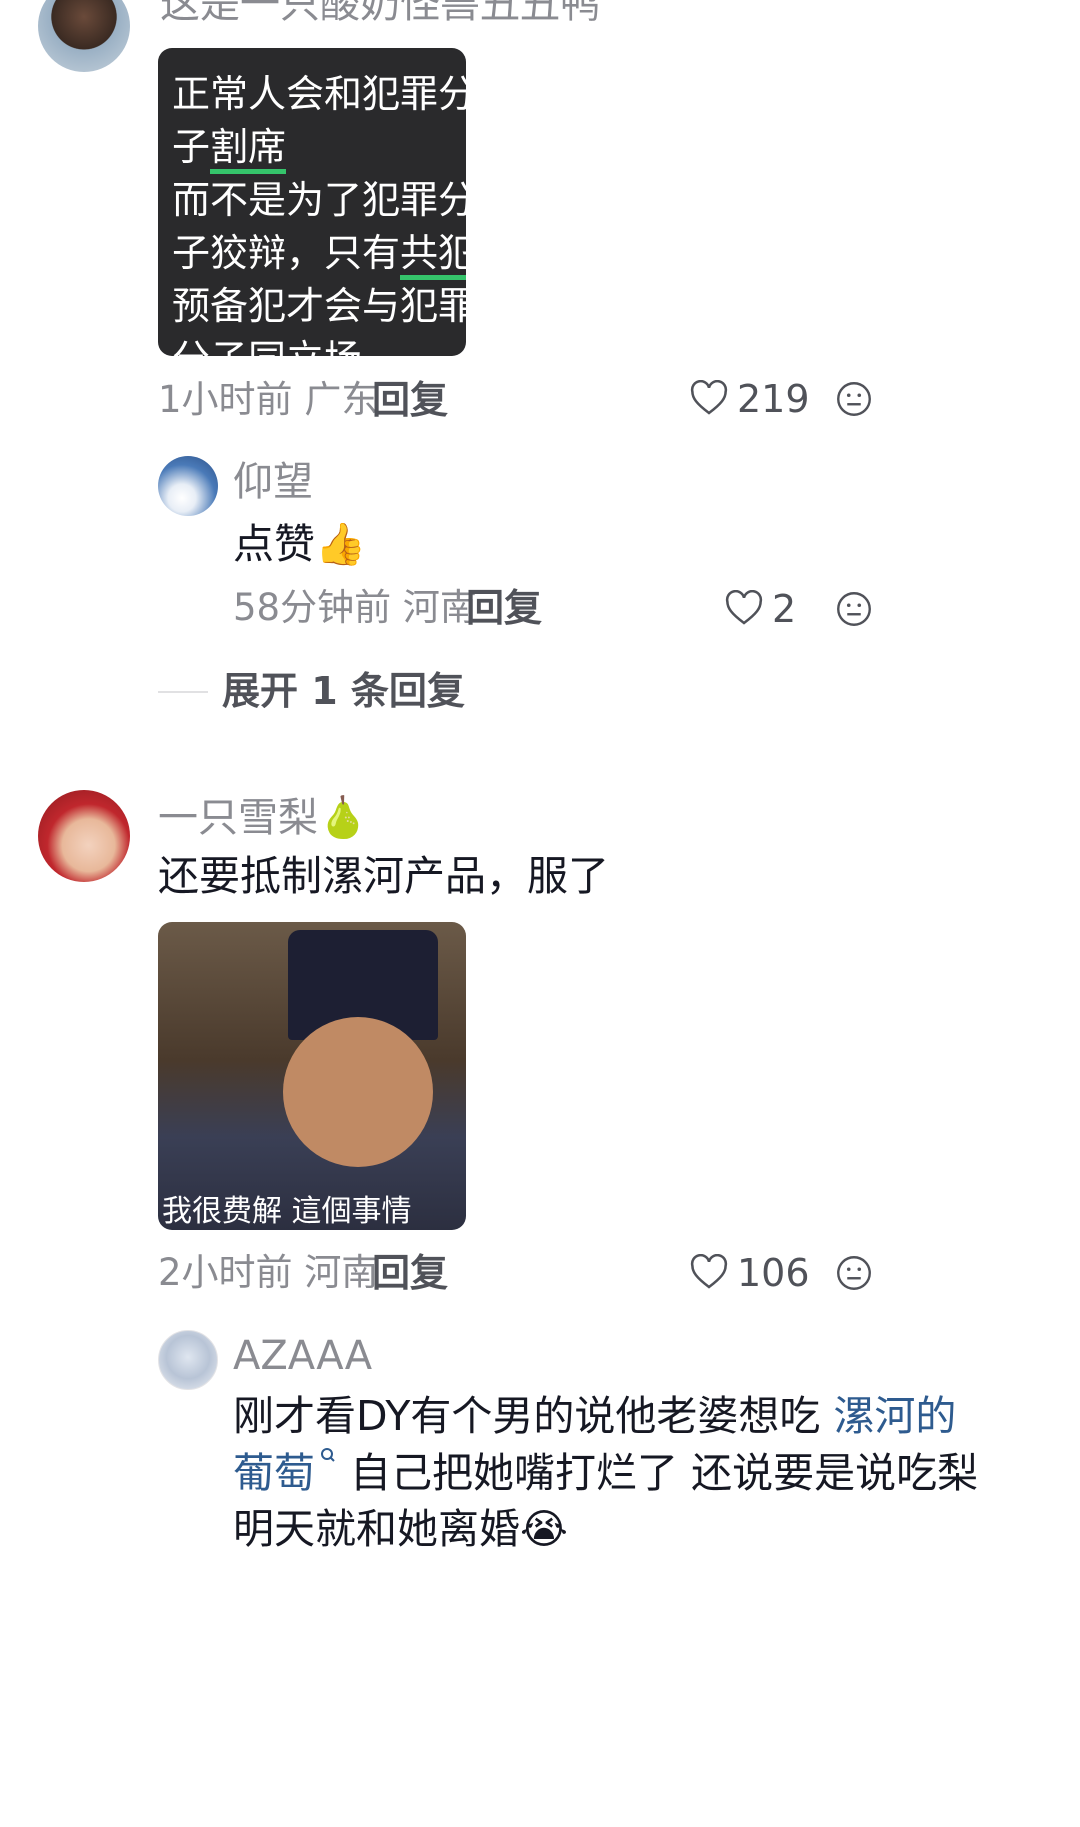 The width and height of the screenshot is (1080, 1827). What do you see at coordinates (341, 544) in the screenshot?
I see `thumbs-up-emoji: 👍` at bounding box center [341, 544].